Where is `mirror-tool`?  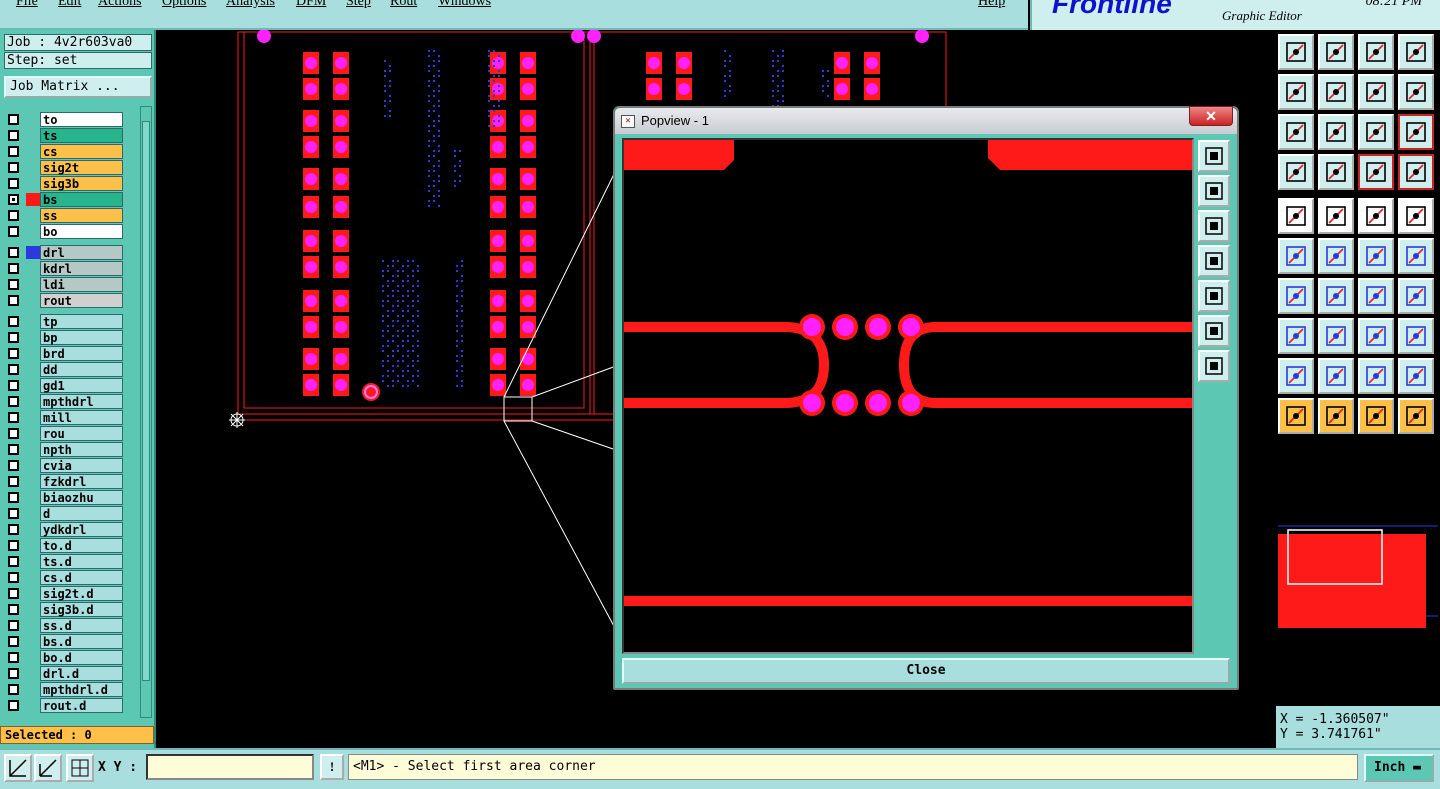 mirror-tool is located at coordinates (1416, 296).